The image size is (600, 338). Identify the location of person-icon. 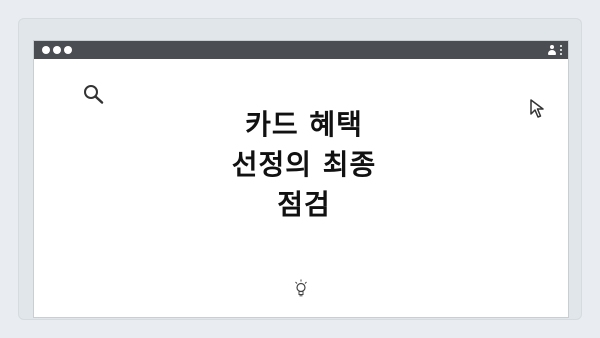
(552, 50).